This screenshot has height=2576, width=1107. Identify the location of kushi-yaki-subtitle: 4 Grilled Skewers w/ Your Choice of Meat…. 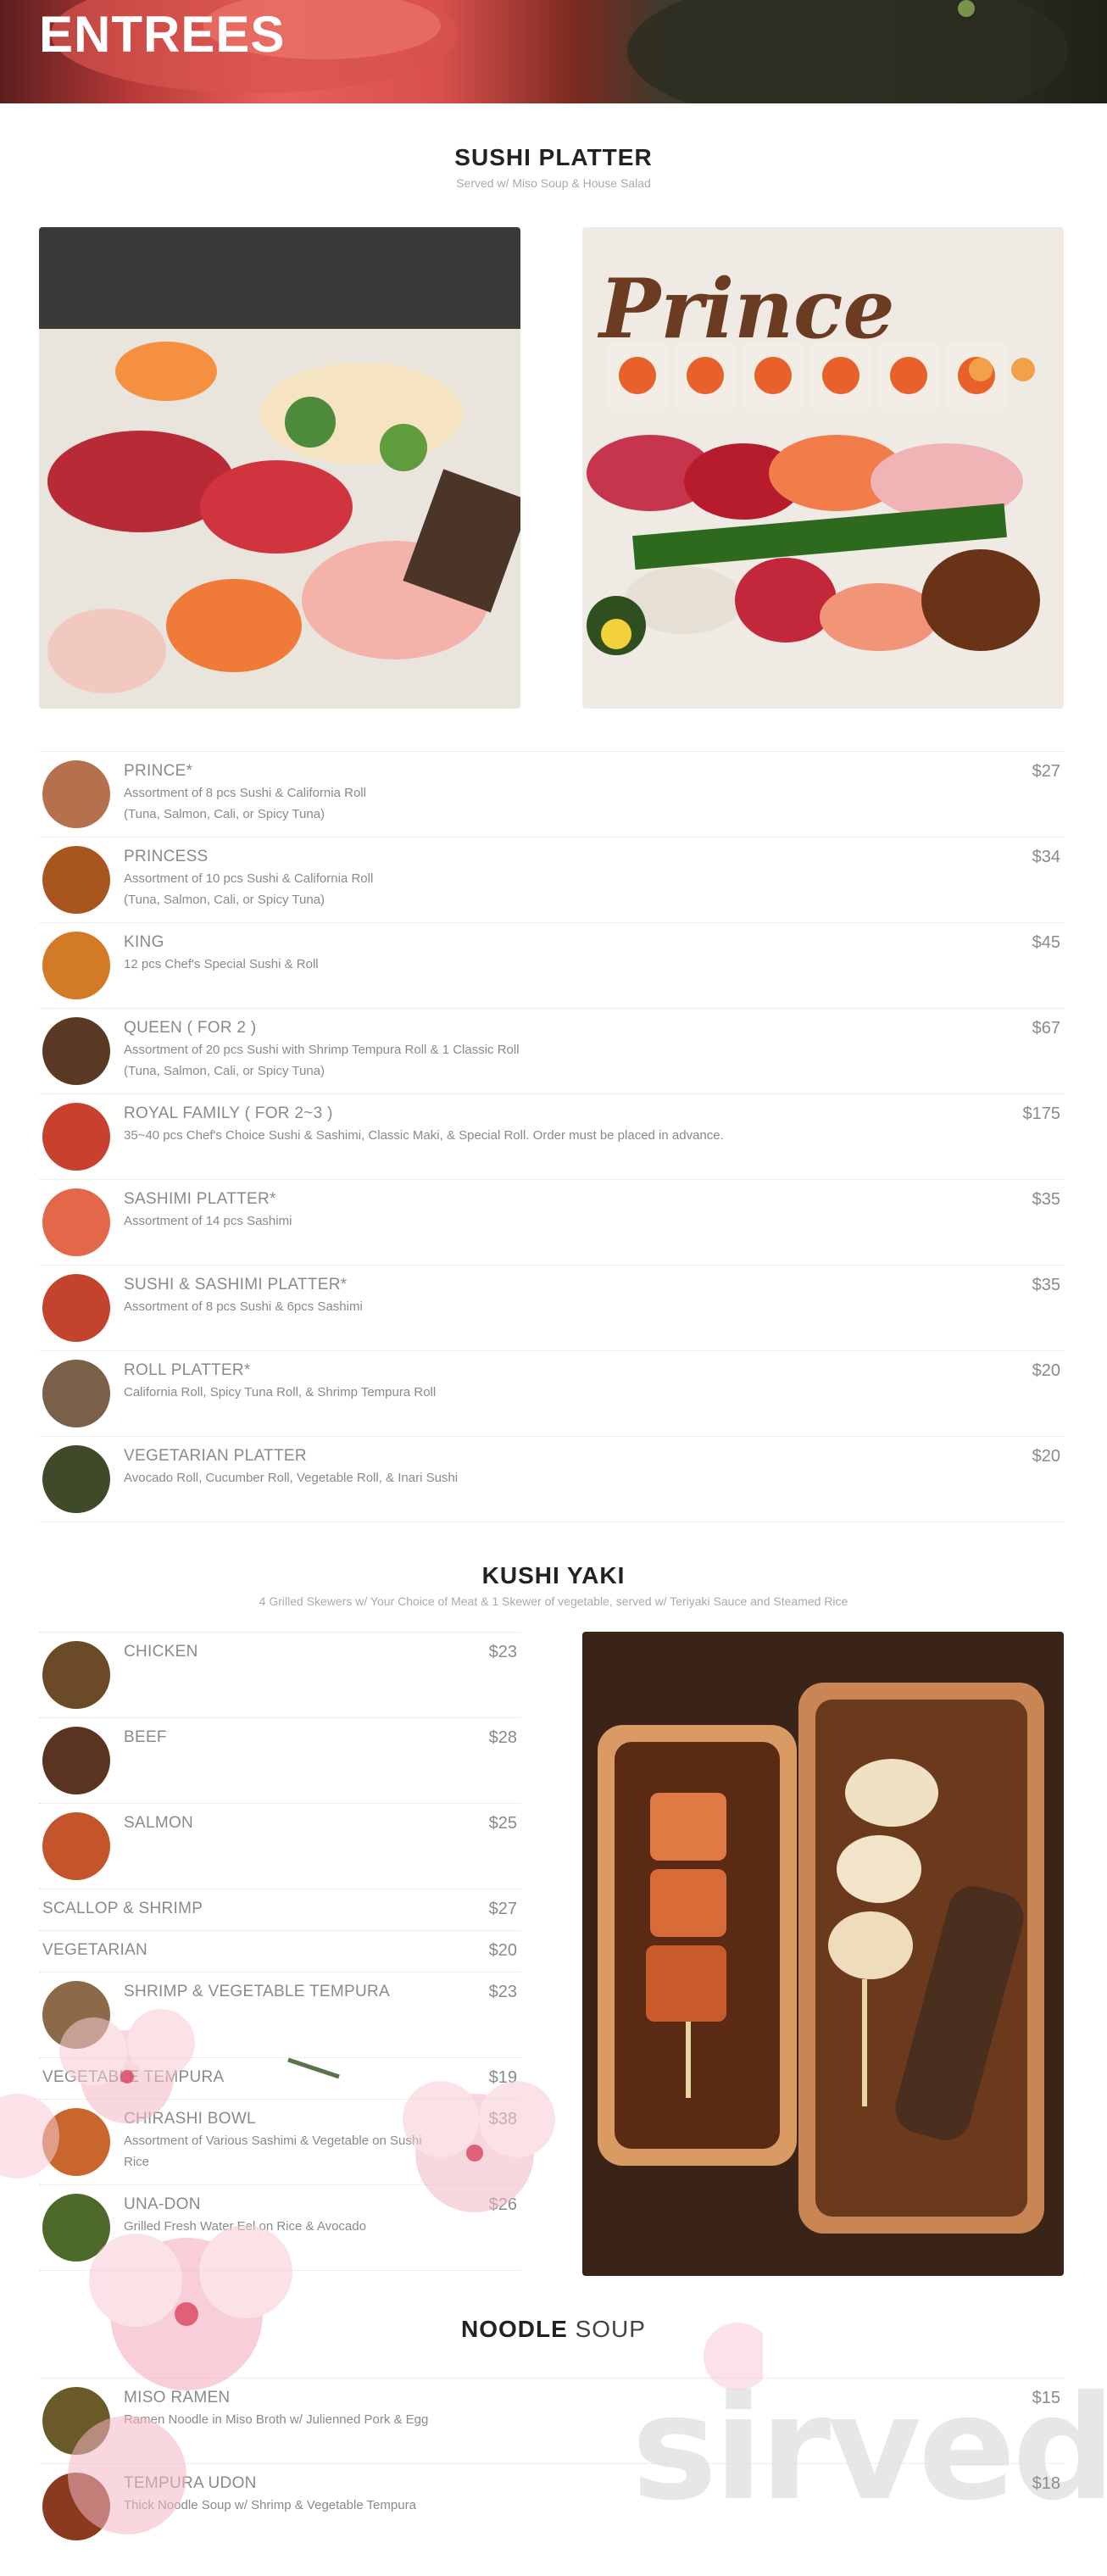
(553, 1601).